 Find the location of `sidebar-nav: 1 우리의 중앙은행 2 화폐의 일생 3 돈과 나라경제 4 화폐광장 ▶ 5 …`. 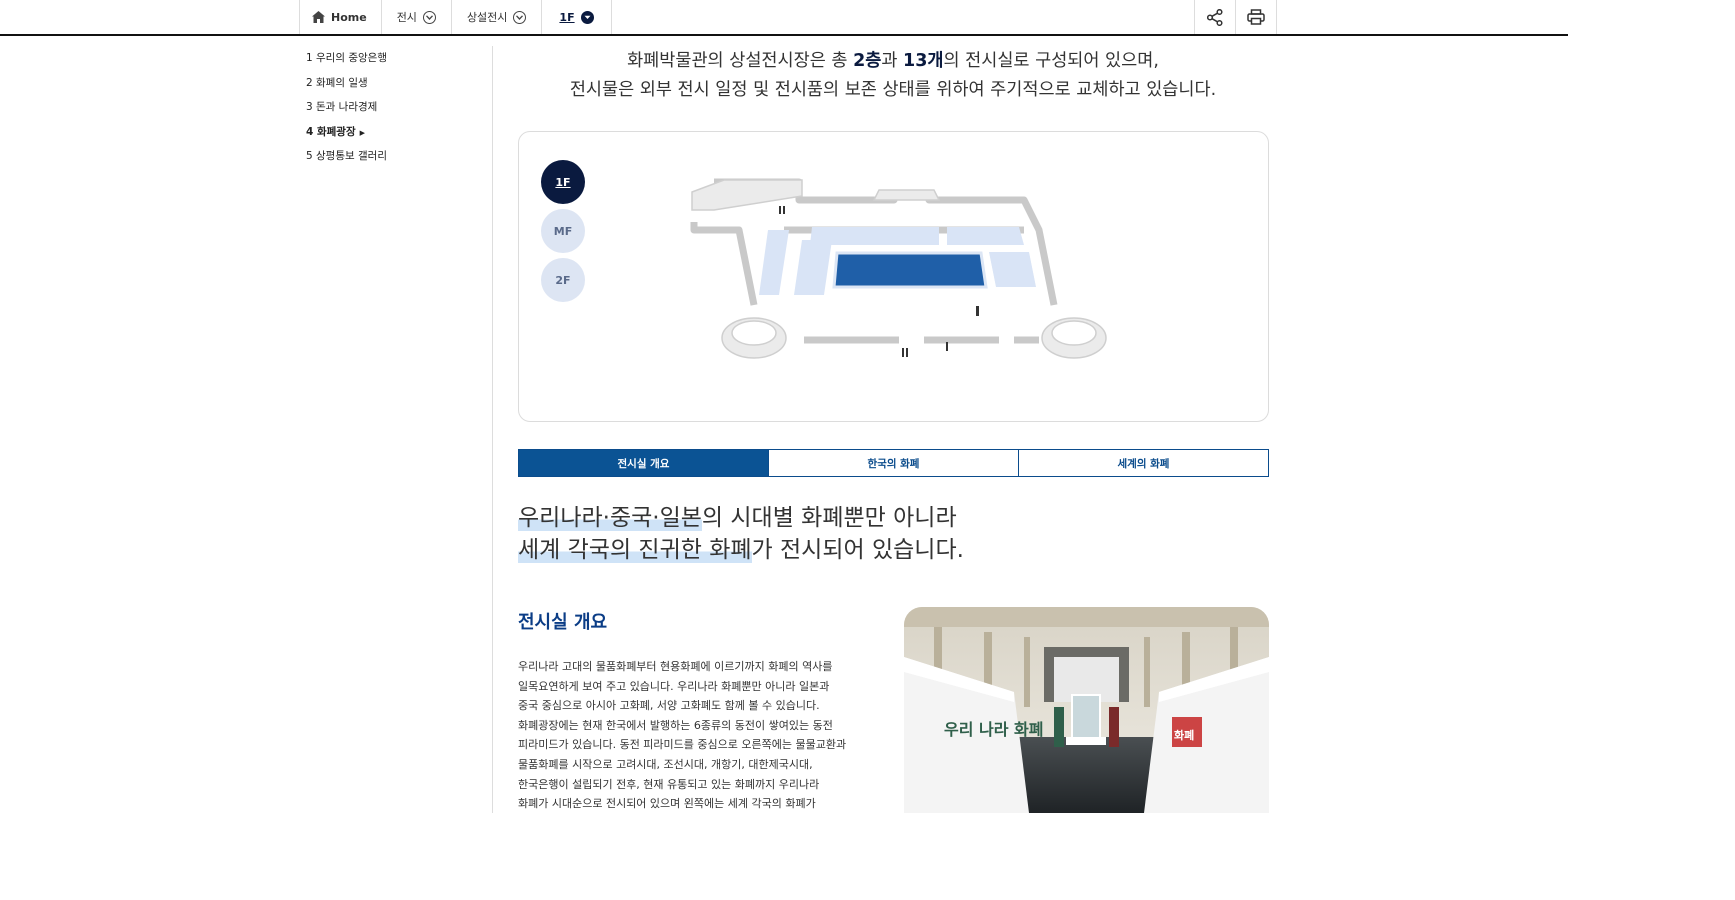

sidebar-nav: 1 우리의 중앙은행 2 화폐의 일생 3 돈과 나라경제 4 화폐광장 ▶ 5 … is located at coordinates (346, 111).